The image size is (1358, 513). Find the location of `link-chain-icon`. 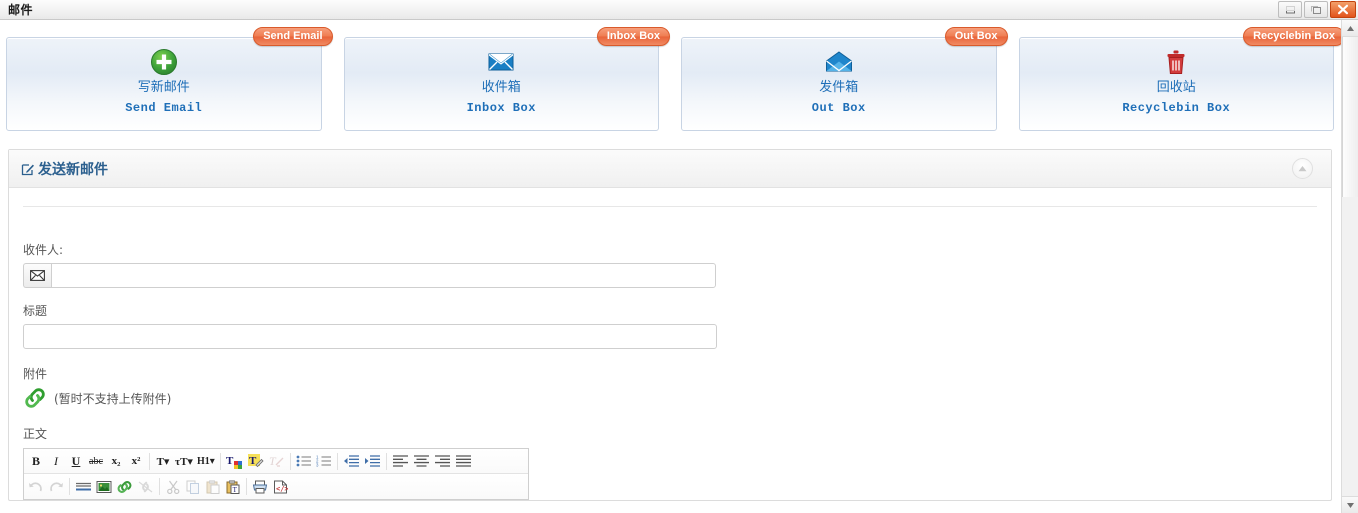

link-chain-icon is located at coordinates (35, 398).